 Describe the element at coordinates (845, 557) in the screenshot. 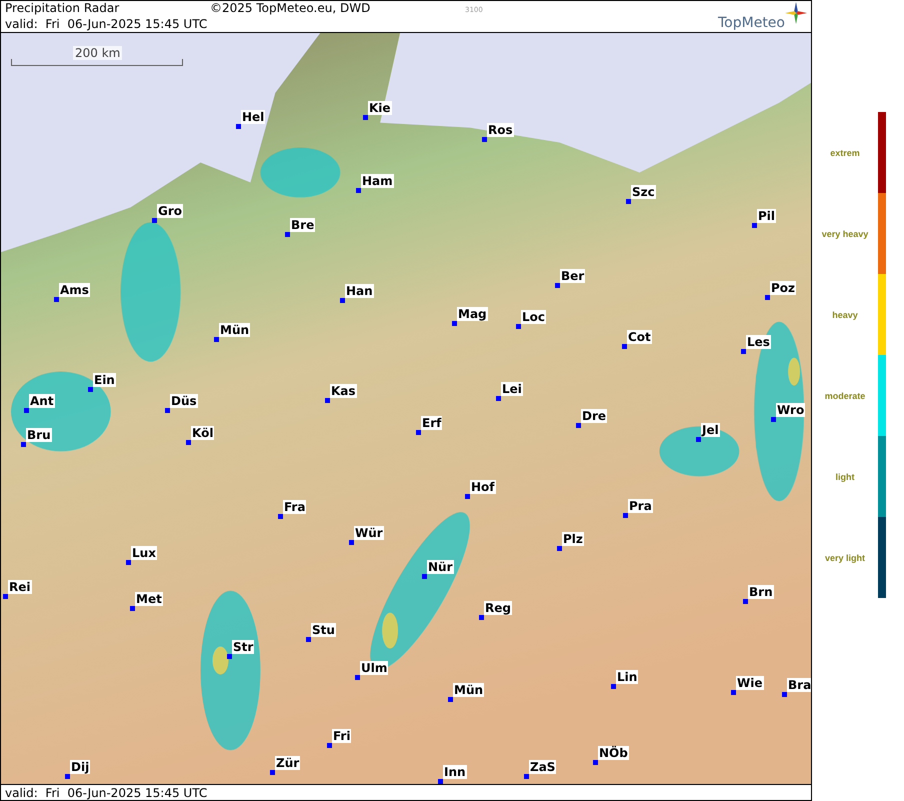

I see `legend-label: very light` at that location.